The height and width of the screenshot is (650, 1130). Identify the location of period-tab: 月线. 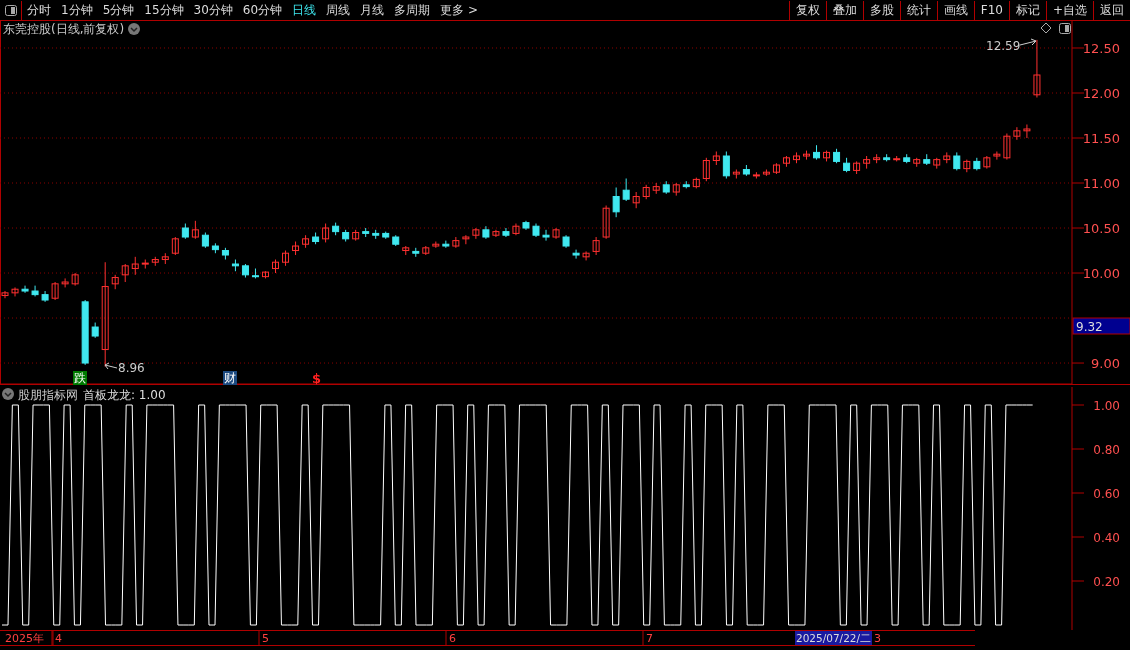
(372, 10).